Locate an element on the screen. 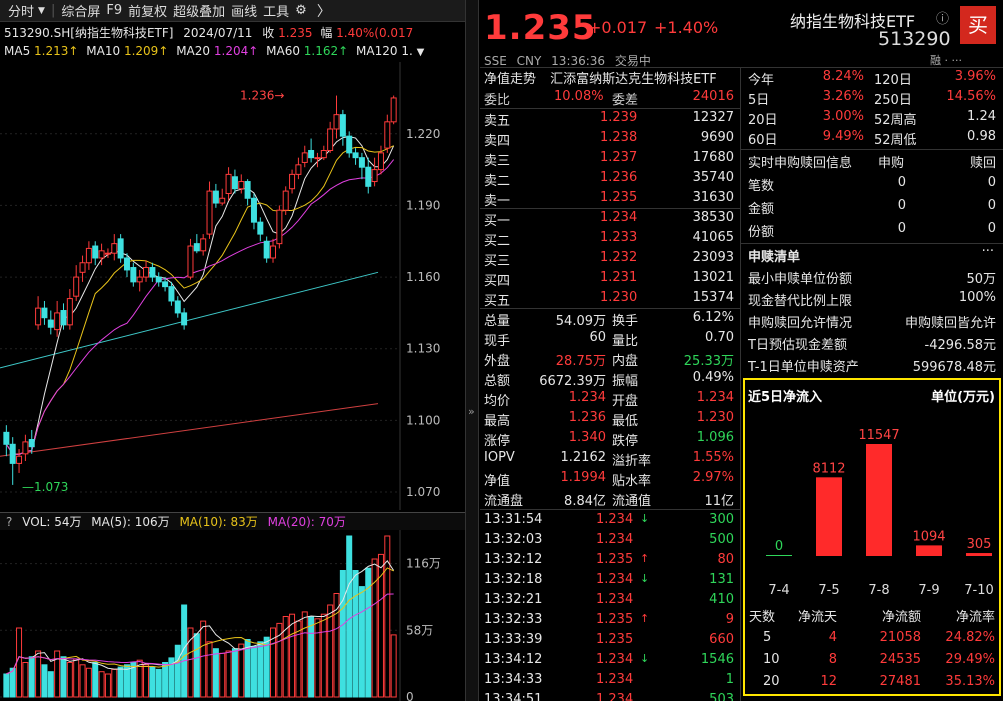  toolbar-item-overview: 综合屏 is located at coordinates (80, 10).